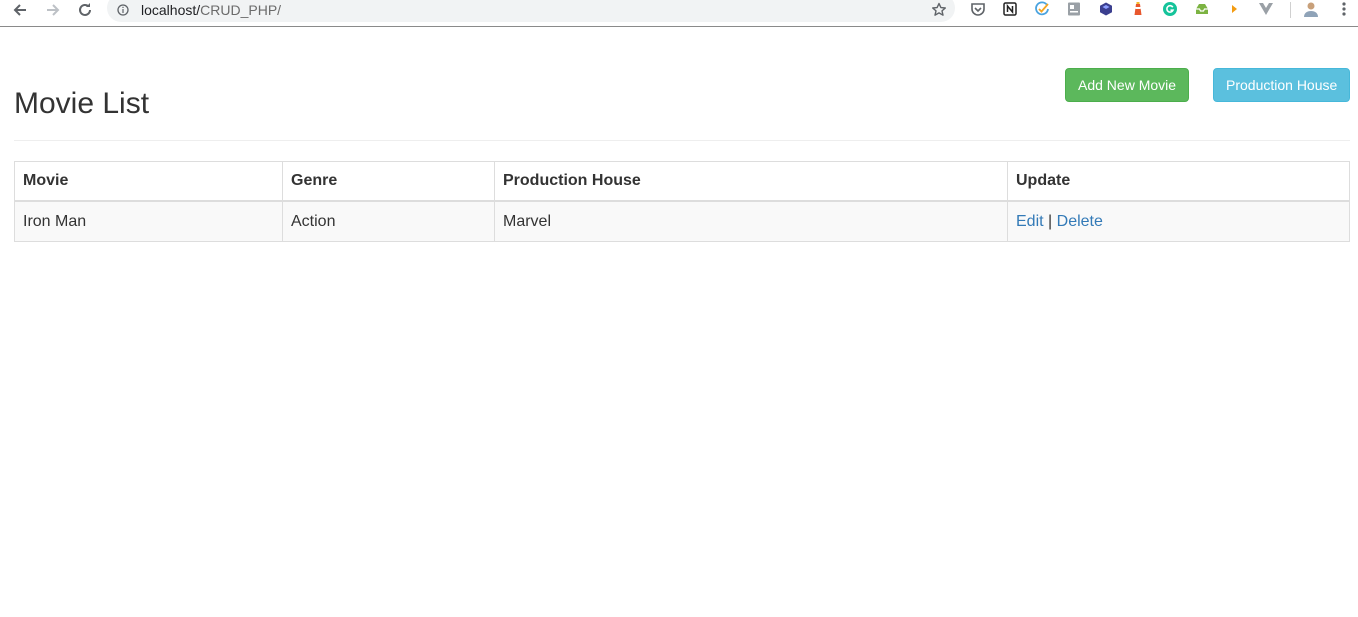 Image resolution: width=1358 pixels, height=617 pixels. What do you see at coordinates (1290, 10) in the screenshot?
I see `toolbar-separator` at bounding box center [1290, 10].